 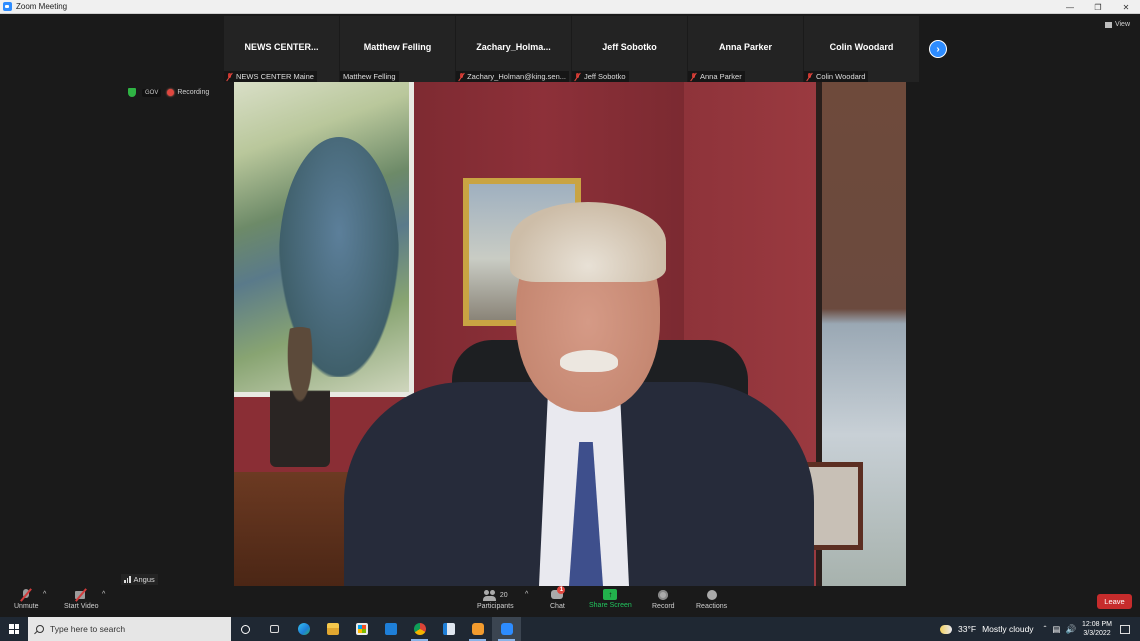 I want to click on zoom-taskbar-button, so click(x=506, y=629).